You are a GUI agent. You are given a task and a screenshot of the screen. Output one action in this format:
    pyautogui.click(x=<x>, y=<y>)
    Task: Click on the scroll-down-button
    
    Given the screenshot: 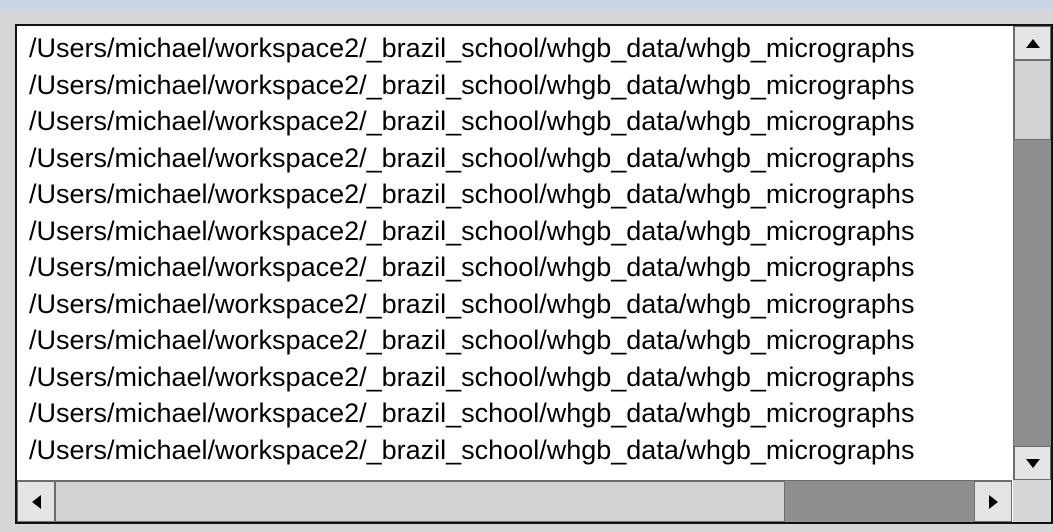 What is the action you would take?
    pyautogui.click(x=1032, y=463)
    